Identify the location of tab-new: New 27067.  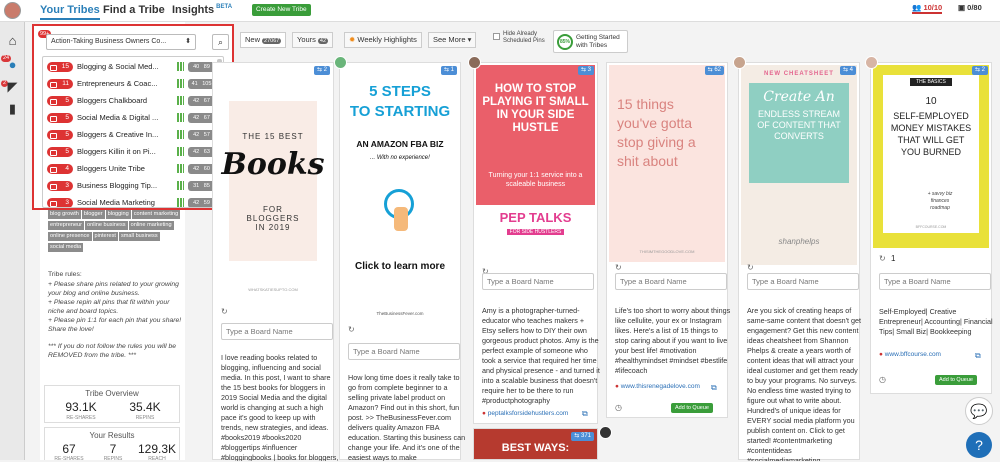
(263, 40).